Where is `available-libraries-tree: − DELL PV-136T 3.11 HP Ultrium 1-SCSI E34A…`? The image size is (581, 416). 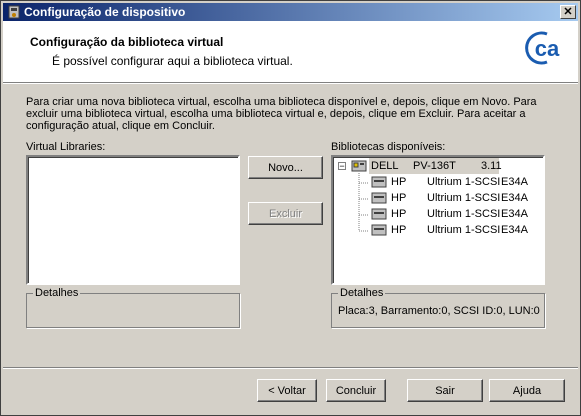 available-libraries-tree: − DELL PV-136T 3.11 HP Ultrium 1-SCSI E34A… is located at coordinates (438, 220).